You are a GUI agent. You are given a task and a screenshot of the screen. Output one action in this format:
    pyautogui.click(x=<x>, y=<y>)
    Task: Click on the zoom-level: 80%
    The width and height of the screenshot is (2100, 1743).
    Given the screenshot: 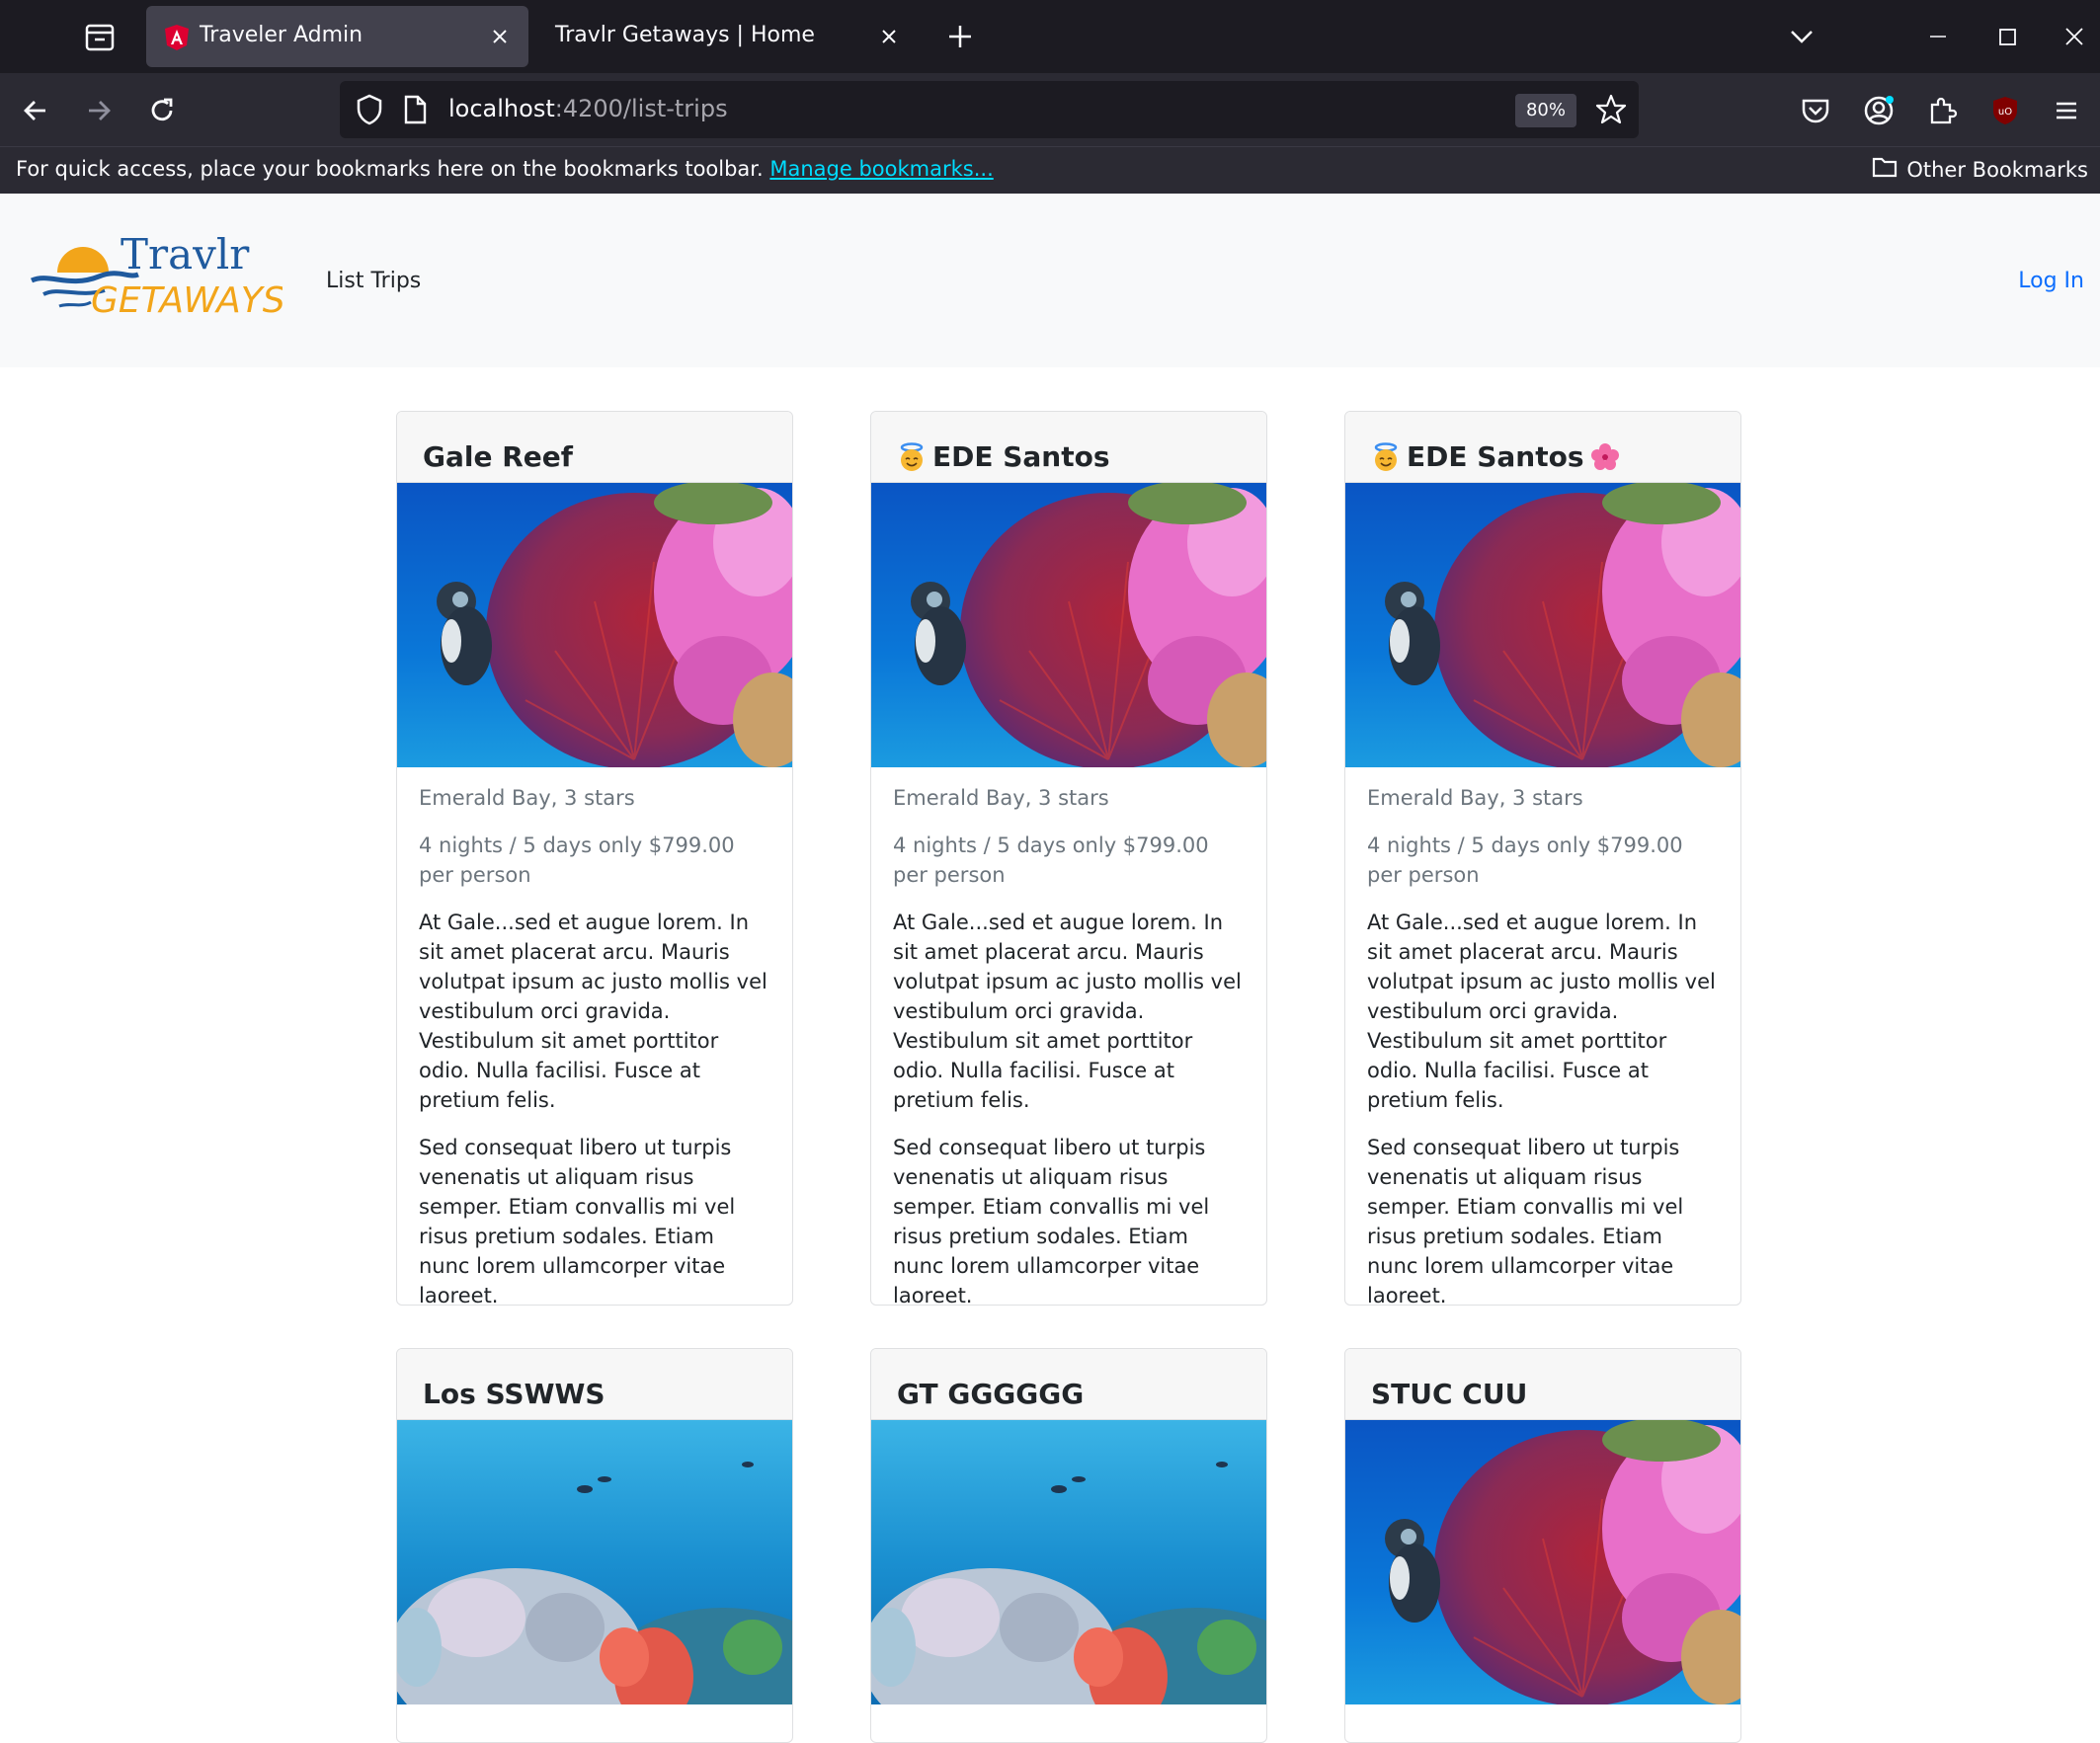 What is the action you would take?
    pyautogui.click(x=1545, y=110)
    